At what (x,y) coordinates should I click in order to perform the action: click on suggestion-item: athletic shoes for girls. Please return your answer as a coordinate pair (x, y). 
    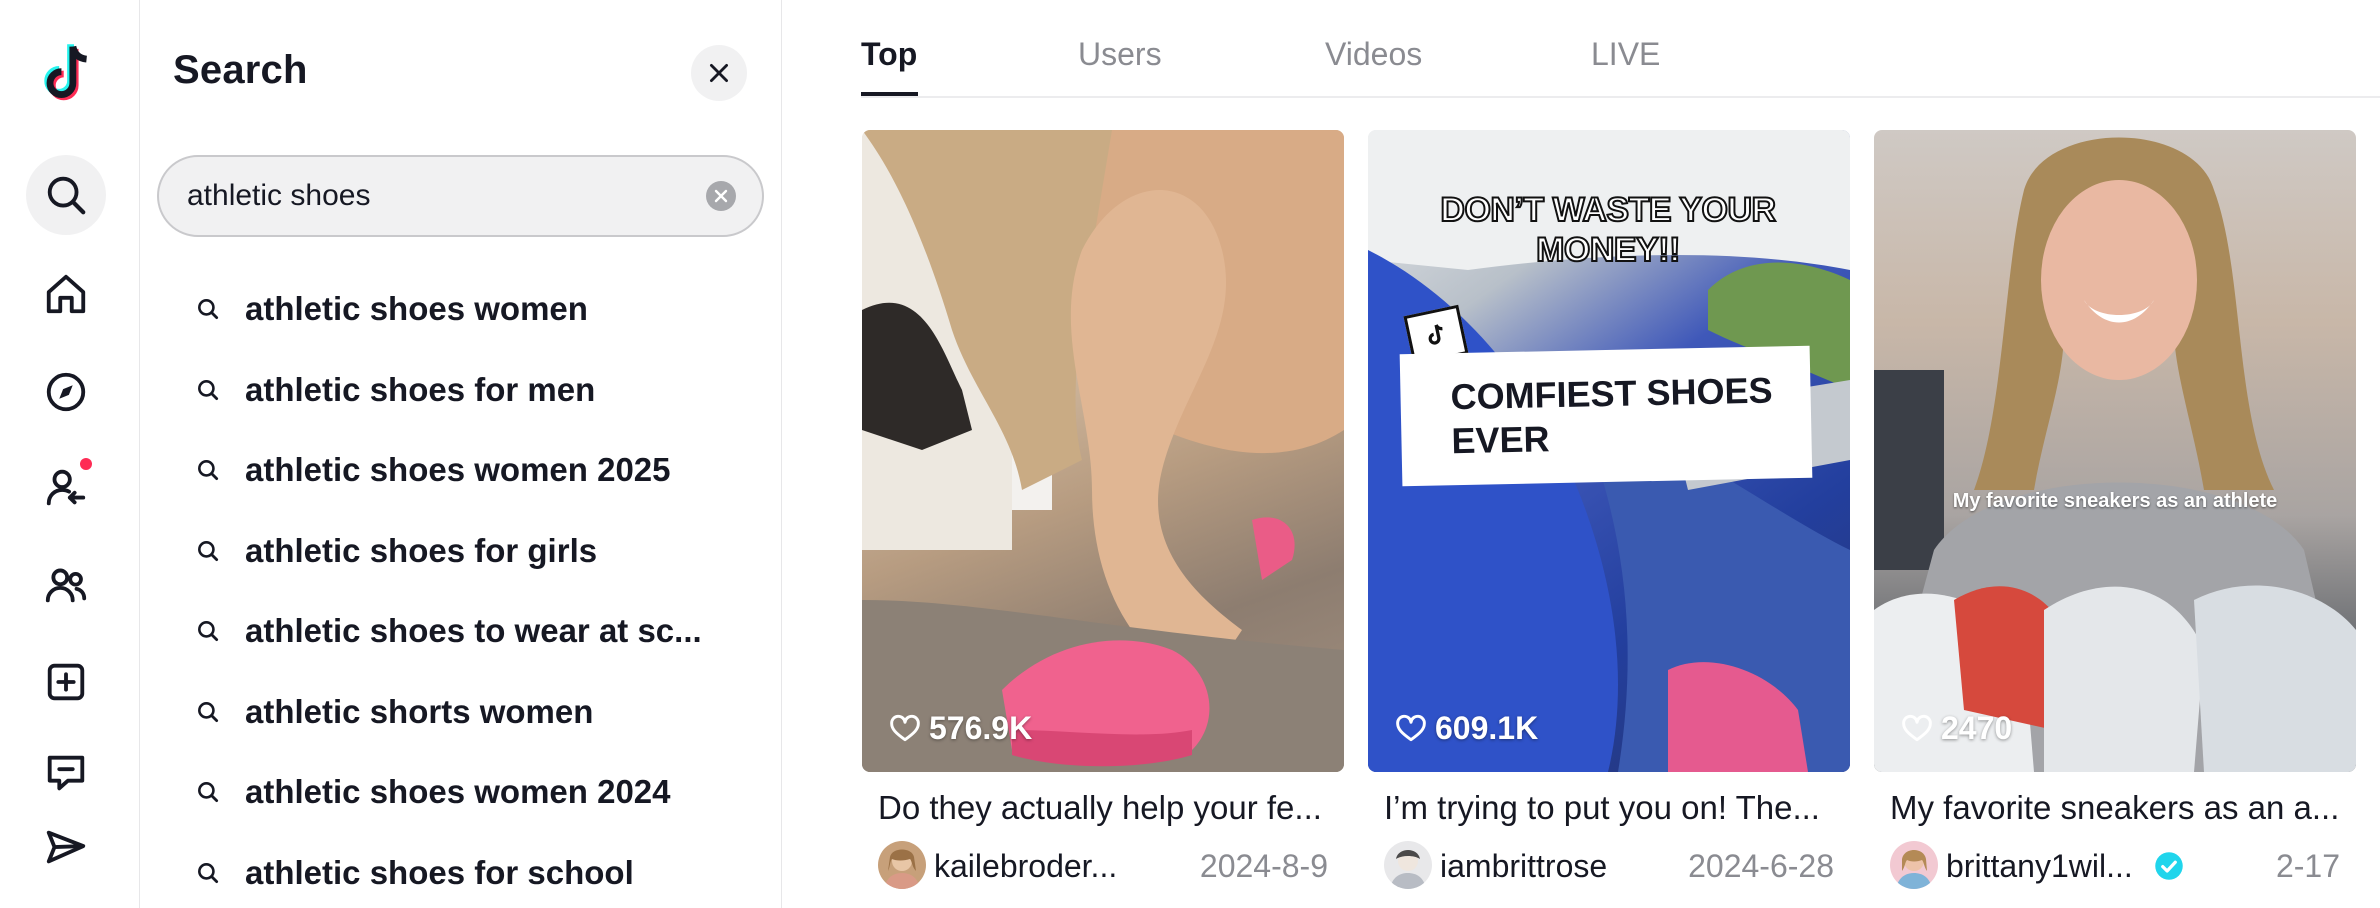
    Looking at the image, I should click on (460, 548).